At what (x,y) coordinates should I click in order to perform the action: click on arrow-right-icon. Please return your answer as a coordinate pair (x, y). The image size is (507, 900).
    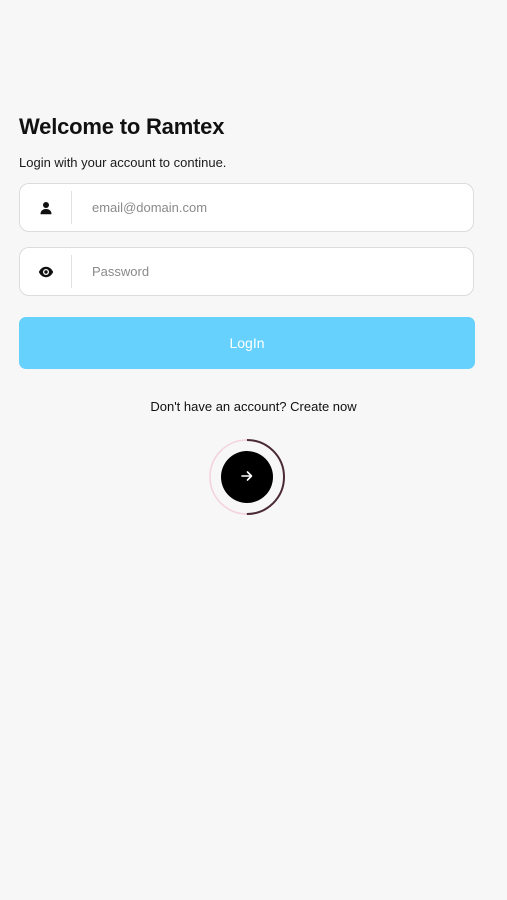
    Looking at the image, I should click on (247, 477).